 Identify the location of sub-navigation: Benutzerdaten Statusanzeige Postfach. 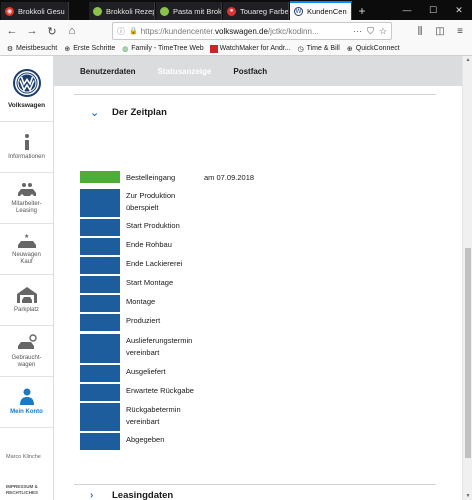
(258, 71).